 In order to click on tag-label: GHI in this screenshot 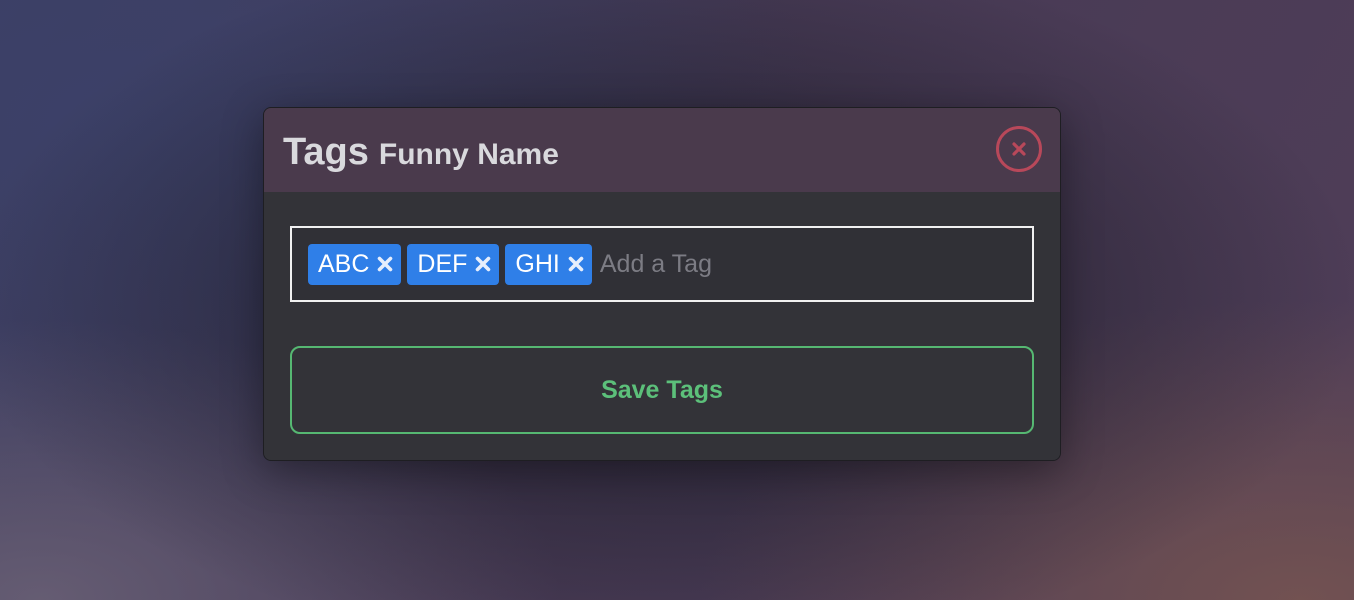, I will do `click(537, 263)`.